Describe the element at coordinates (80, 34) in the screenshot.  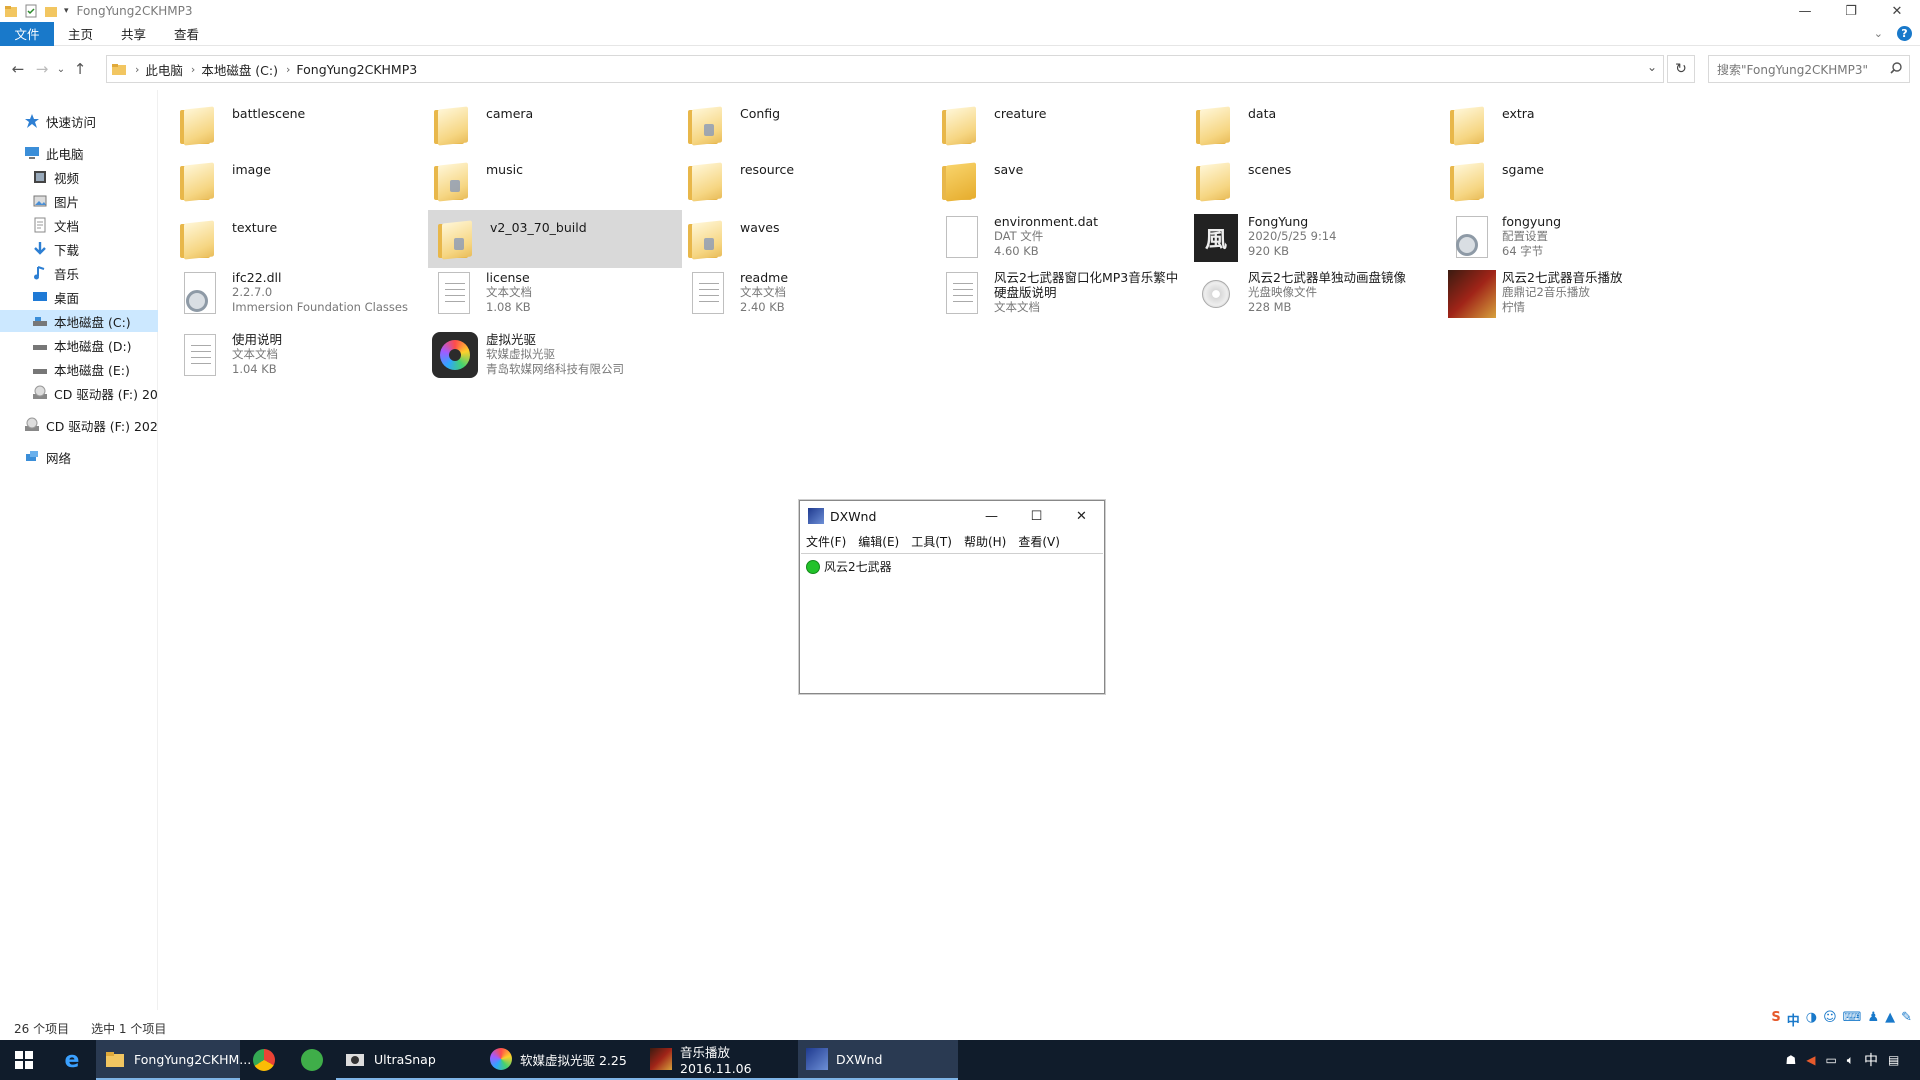
I see `tab-home: 主页` at that location.